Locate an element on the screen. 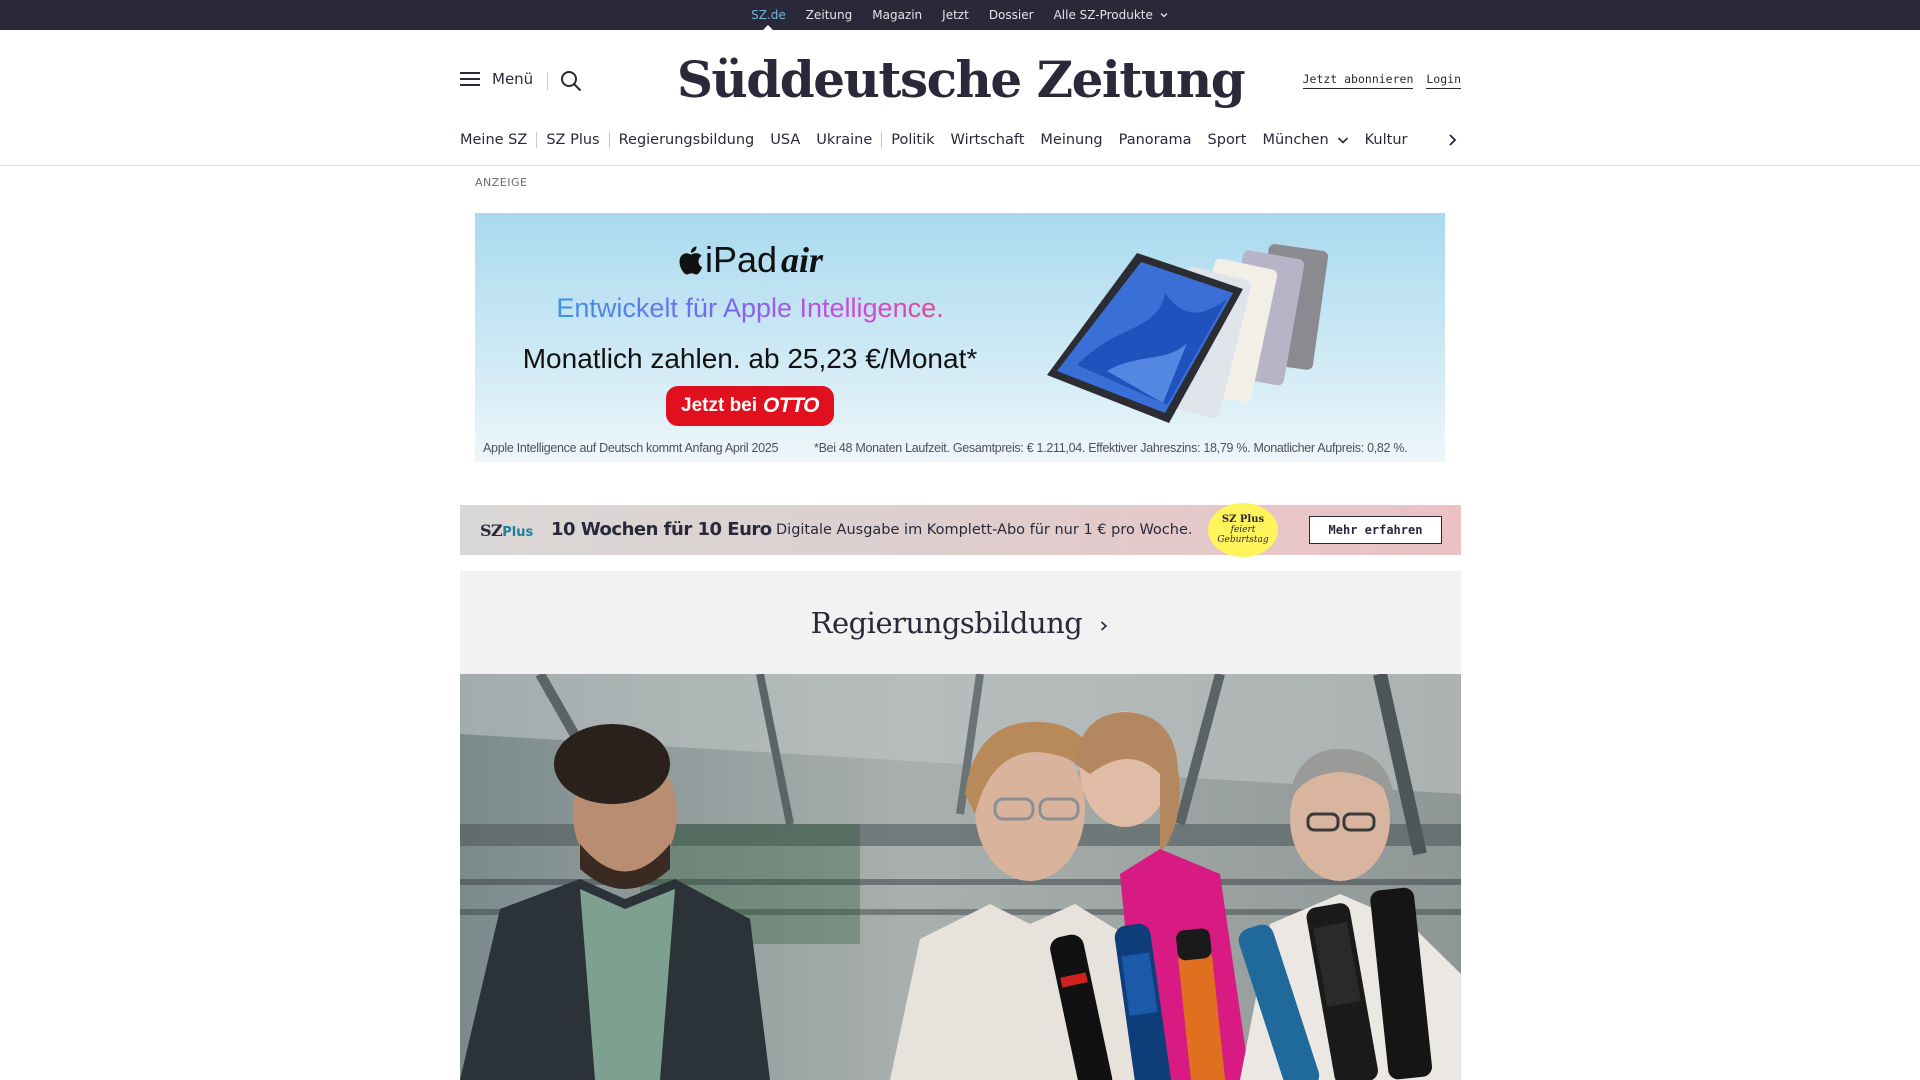 The width and height of the screenshot is (1920, 1080). szplus-logo: SZPlus is located at coordinates (506, 530).